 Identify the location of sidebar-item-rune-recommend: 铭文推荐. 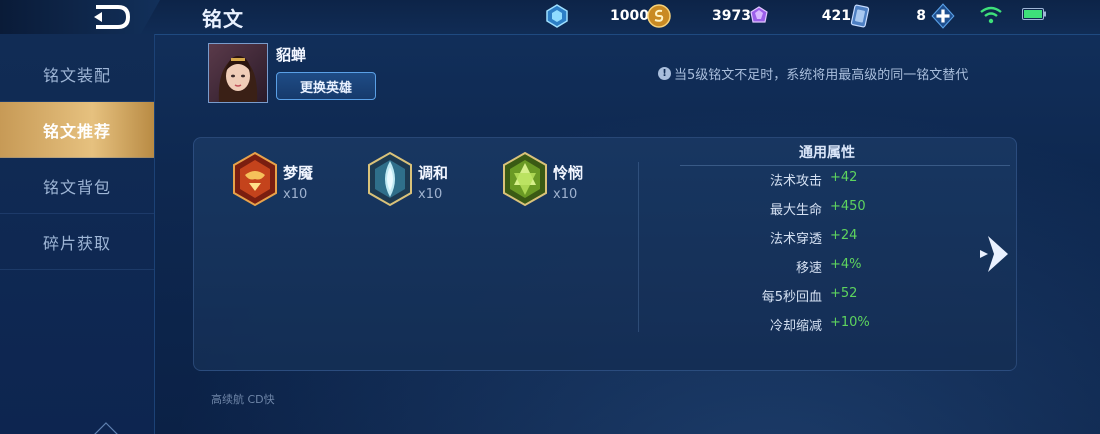
(77, 130).